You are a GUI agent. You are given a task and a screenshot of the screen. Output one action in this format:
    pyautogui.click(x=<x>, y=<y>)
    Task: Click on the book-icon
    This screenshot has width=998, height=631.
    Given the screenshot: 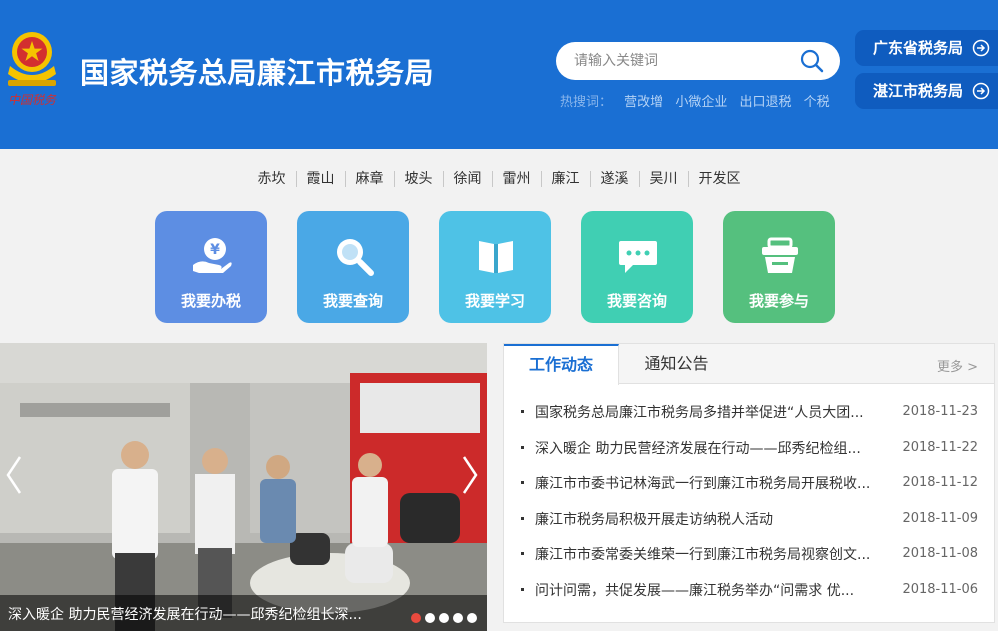 What is the action you would take?
    pyautogui.click(x=496, y=257)
    